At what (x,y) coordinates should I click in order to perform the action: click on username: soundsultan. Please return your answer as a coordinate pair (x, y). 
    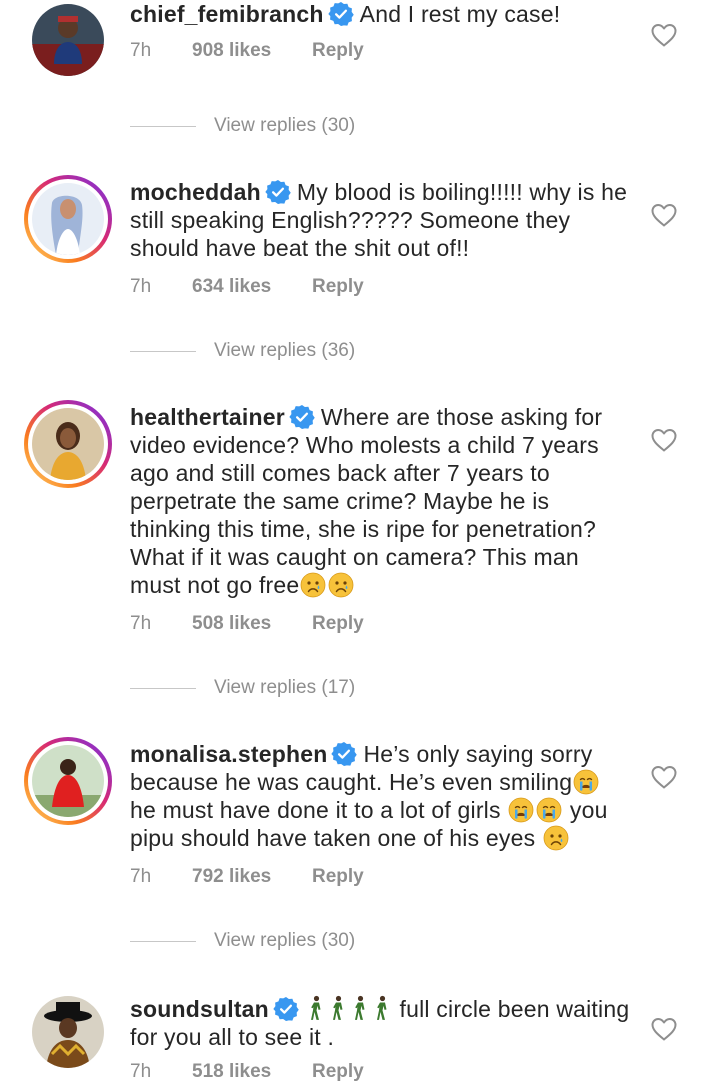
    Looking at the image, I should click on (199, 1009).